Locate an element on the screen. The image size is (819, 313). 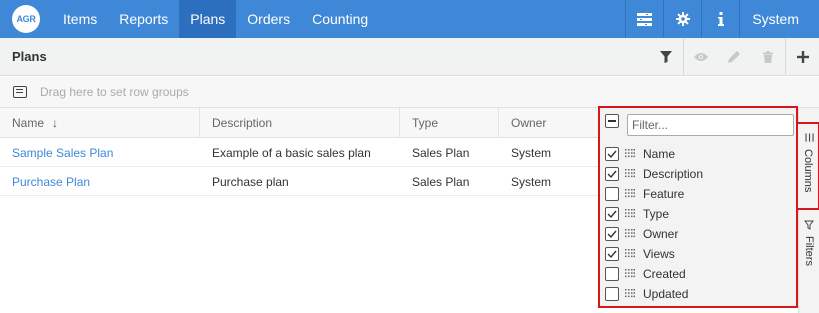
column-item-description: Description is located at coordinates (654, 174).